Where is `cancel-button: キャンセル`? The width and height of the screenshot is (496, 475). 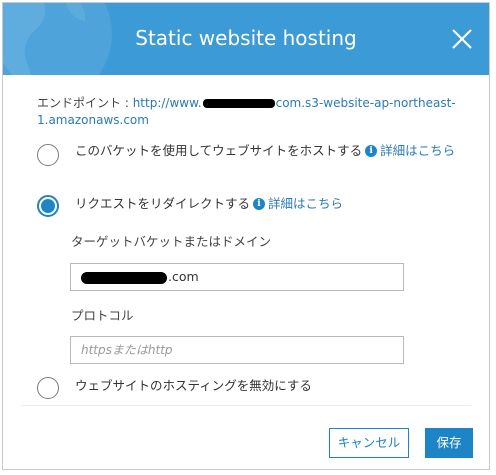 cancel-button: キャンセル is located at coordinates (369, 443).